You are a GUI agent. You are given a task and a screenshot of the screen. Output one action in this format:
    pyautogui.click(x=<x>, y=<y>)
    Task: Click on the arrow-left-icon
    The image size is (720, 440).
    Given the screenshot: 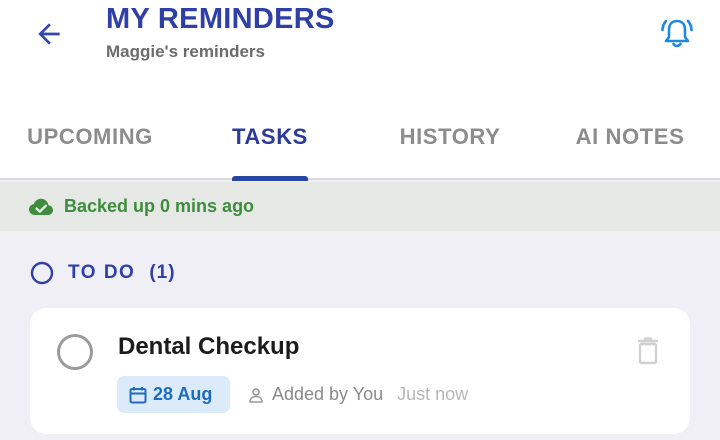 What is the action you would take?
    pyautogui.click(x=49, y=34)
    